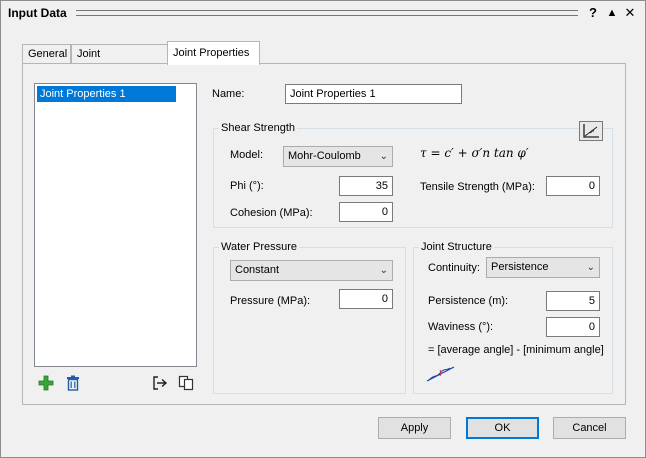  I want to click on waviness-label: Waviness (°):, so click(461, 327).